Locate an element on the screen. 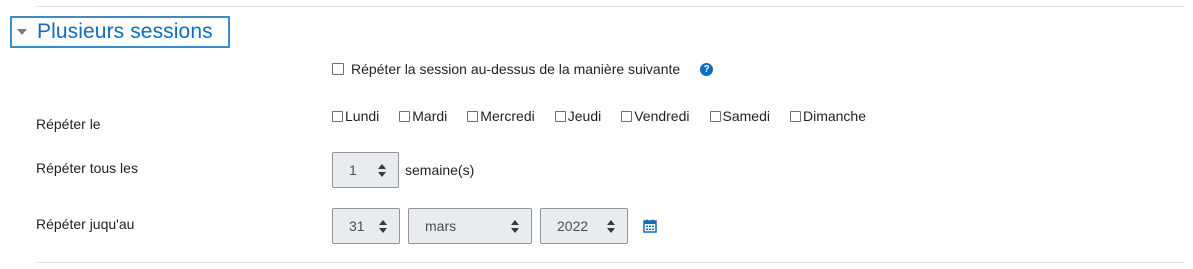  help-icon: ? is located at coordinates (707, 69).